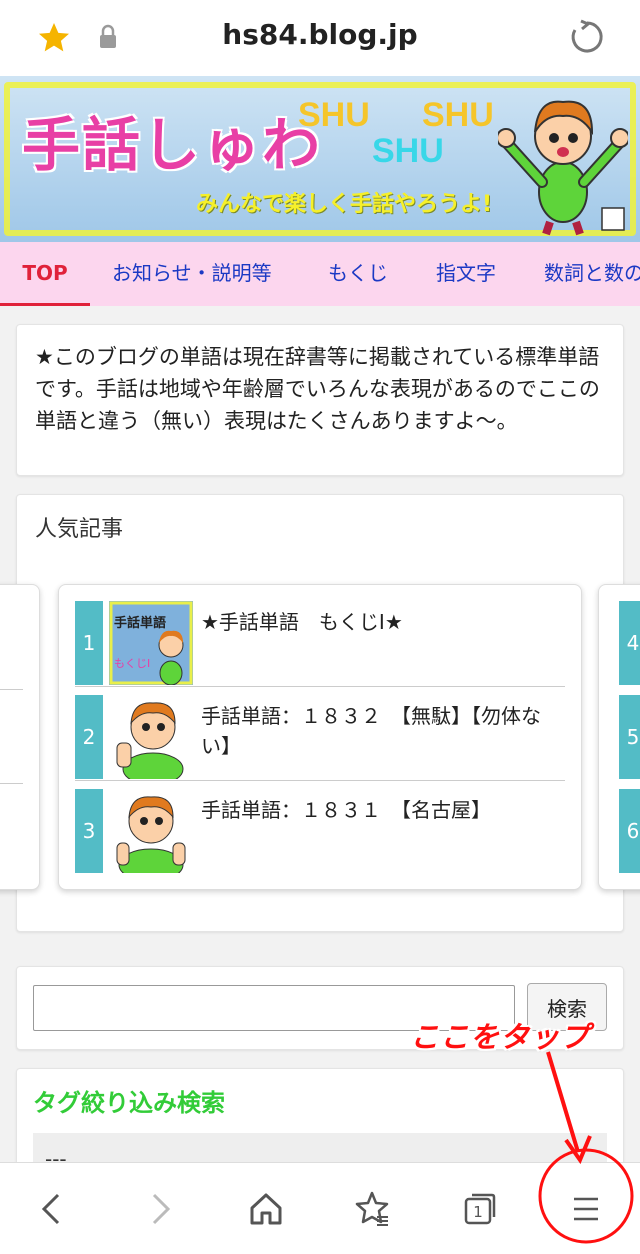 This screenshot has width=640, height=1254. What do you see at coordinates (320, 832) in the screenshot?
I see `ranking-item-3: 3 手話単語：１８３１ 【名古屋】` at bounding box center [320, 832].